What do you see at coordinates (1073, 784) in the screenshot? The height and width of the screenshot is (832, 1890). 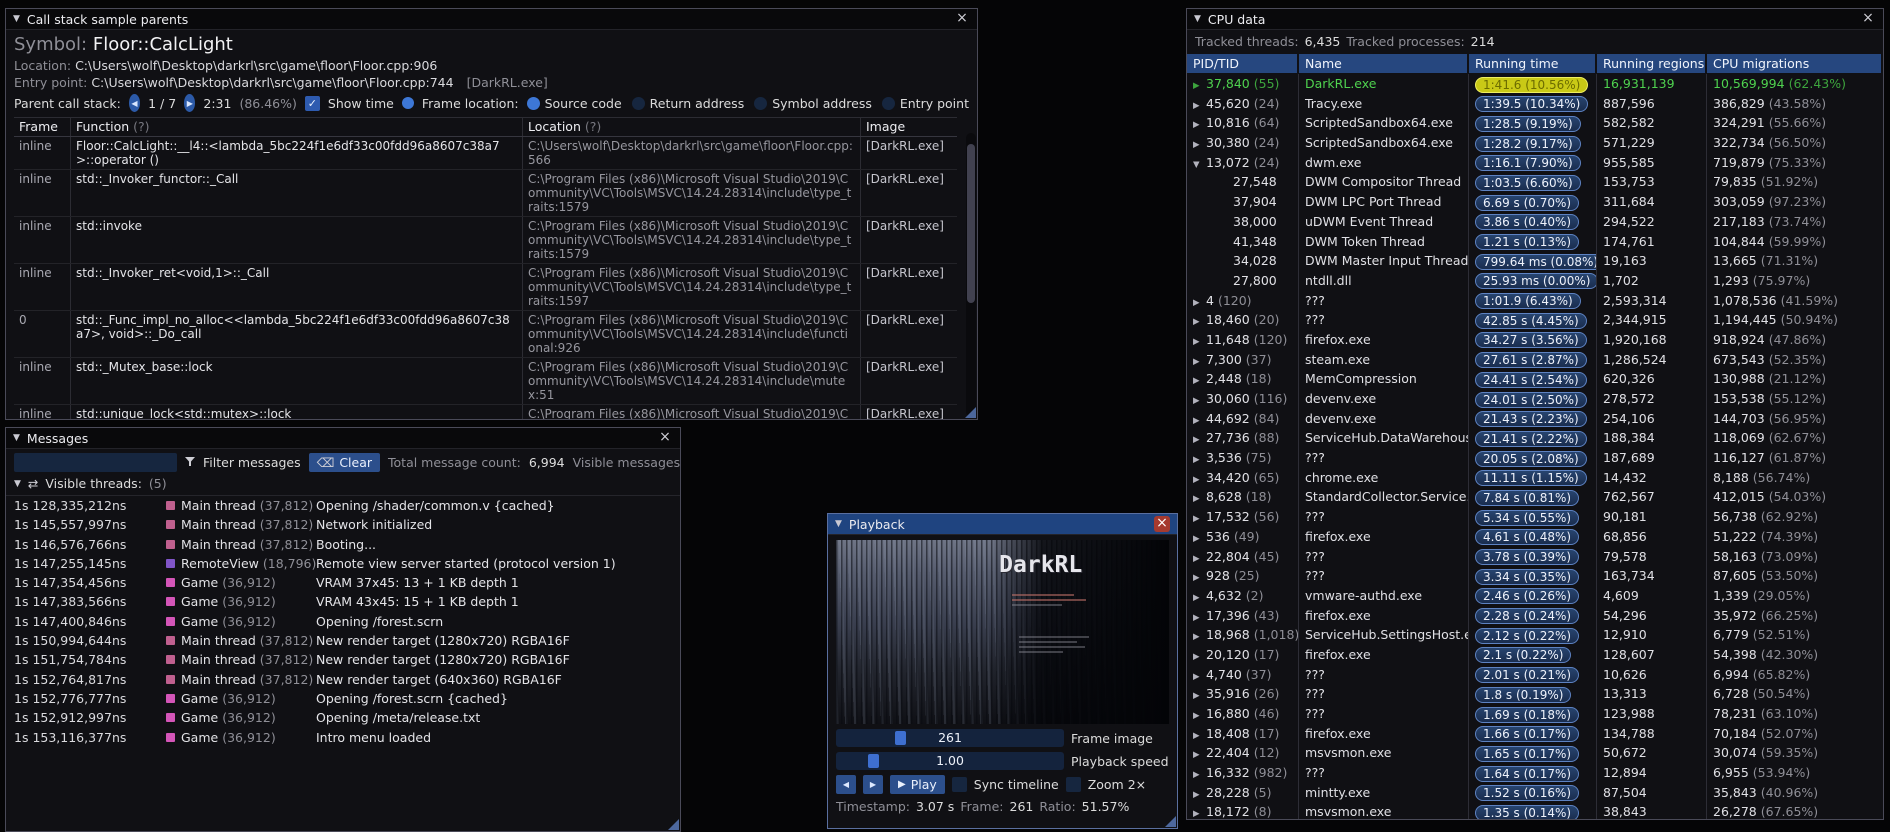 I see `zoom-checkbox` at bounding box center [1073, 784].